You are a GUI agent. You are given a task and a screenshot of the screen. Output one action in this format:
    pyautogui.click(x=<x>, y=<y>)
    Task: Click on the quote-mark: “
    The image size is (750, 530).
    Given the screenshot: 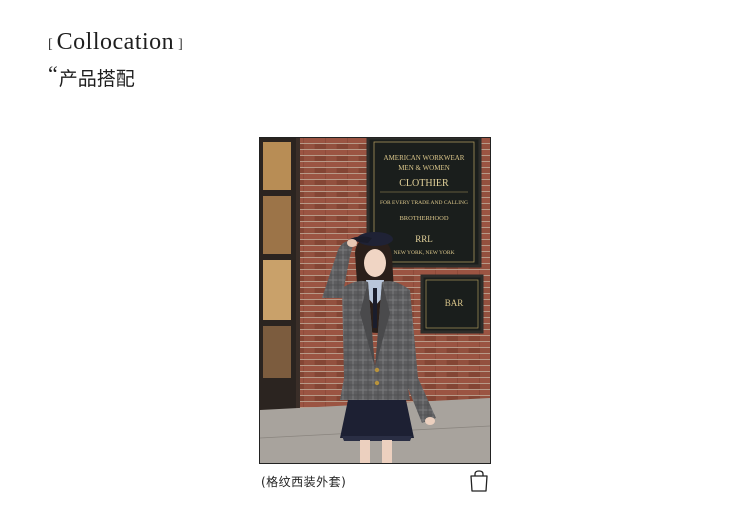 What is the action you would take?
    pyautogui.click(x=53, y=73)
    